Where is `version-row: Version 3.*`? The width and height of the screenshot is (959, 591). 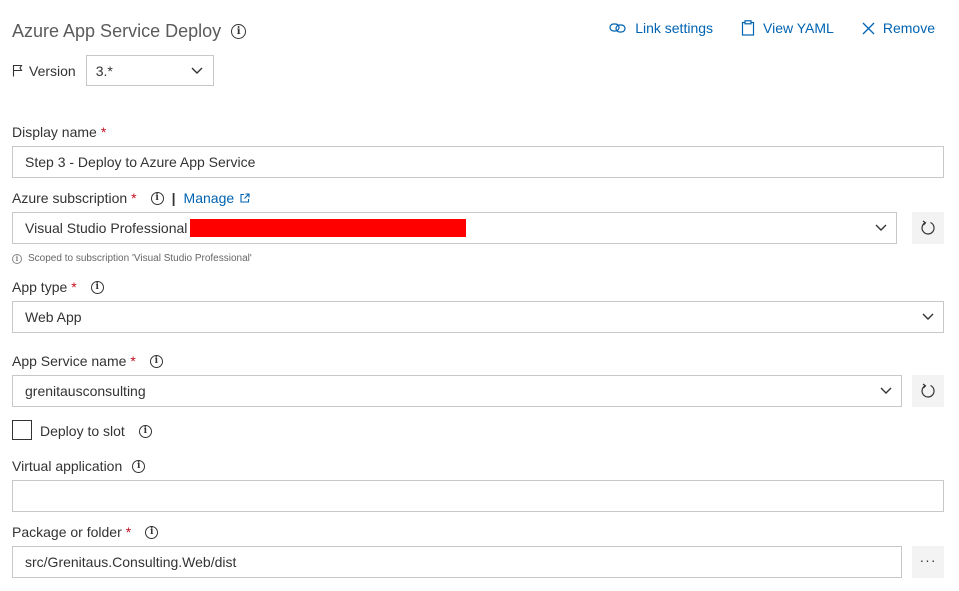
version-row: Version 3.* is located at coordinates (113, 70).